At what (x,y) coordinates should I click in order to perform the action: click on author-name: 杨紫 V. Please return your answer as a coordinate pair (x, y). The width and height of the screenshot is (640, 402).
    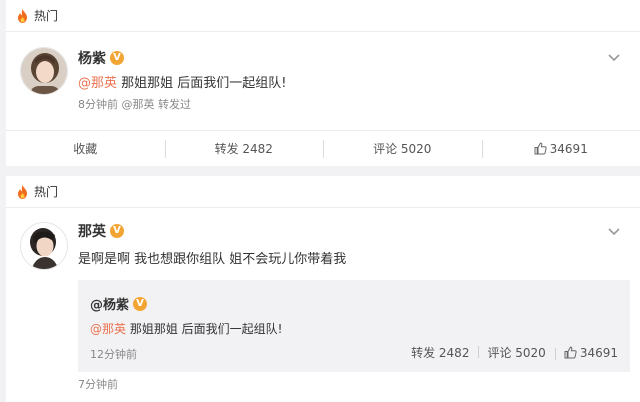
    Looking at the image, I should click on (101, 58).